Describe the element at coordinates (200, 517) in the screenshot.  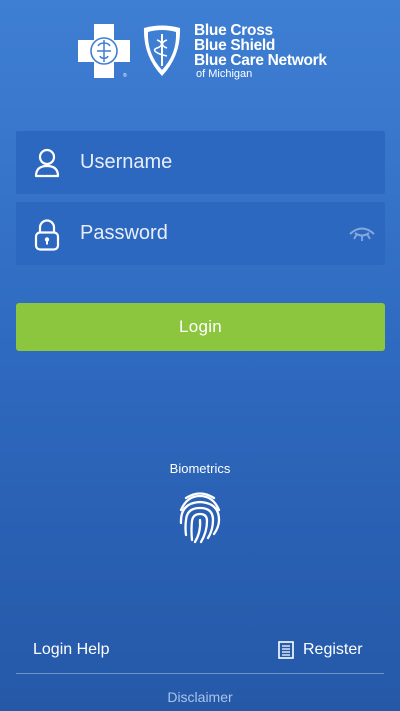
I see `fingerprint-icon` at that location.